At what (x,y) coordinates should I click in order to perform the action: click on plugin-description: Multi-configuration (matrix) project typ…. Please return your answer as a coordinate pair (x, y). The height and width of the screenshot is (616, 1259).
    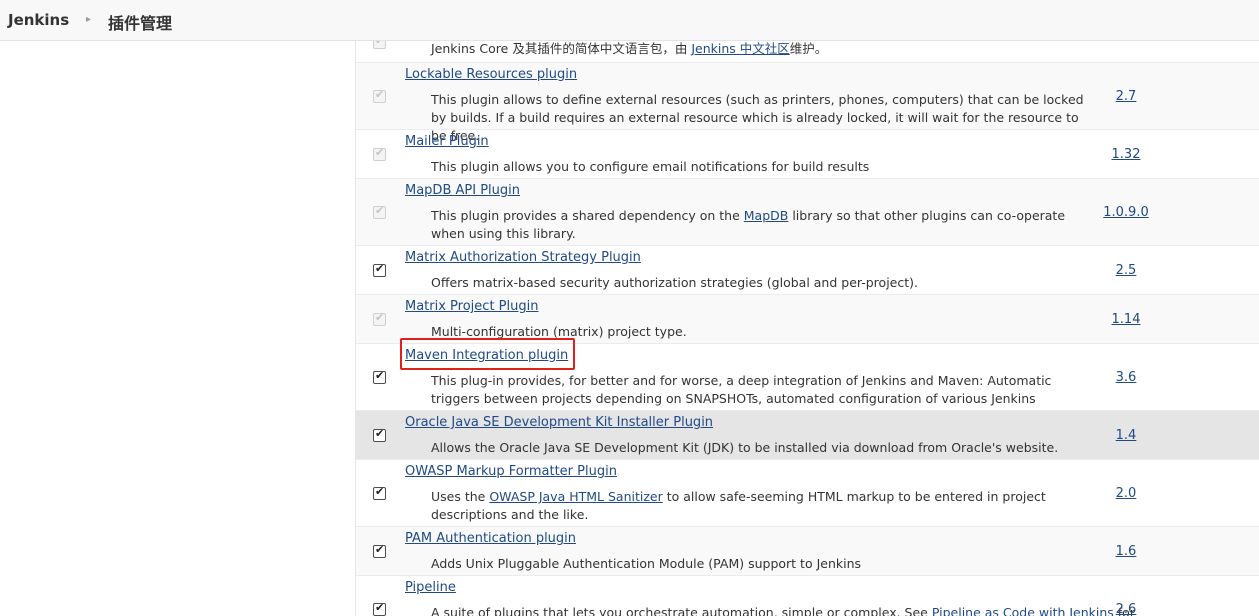
    Looking at the image, I should click on (559, 331).